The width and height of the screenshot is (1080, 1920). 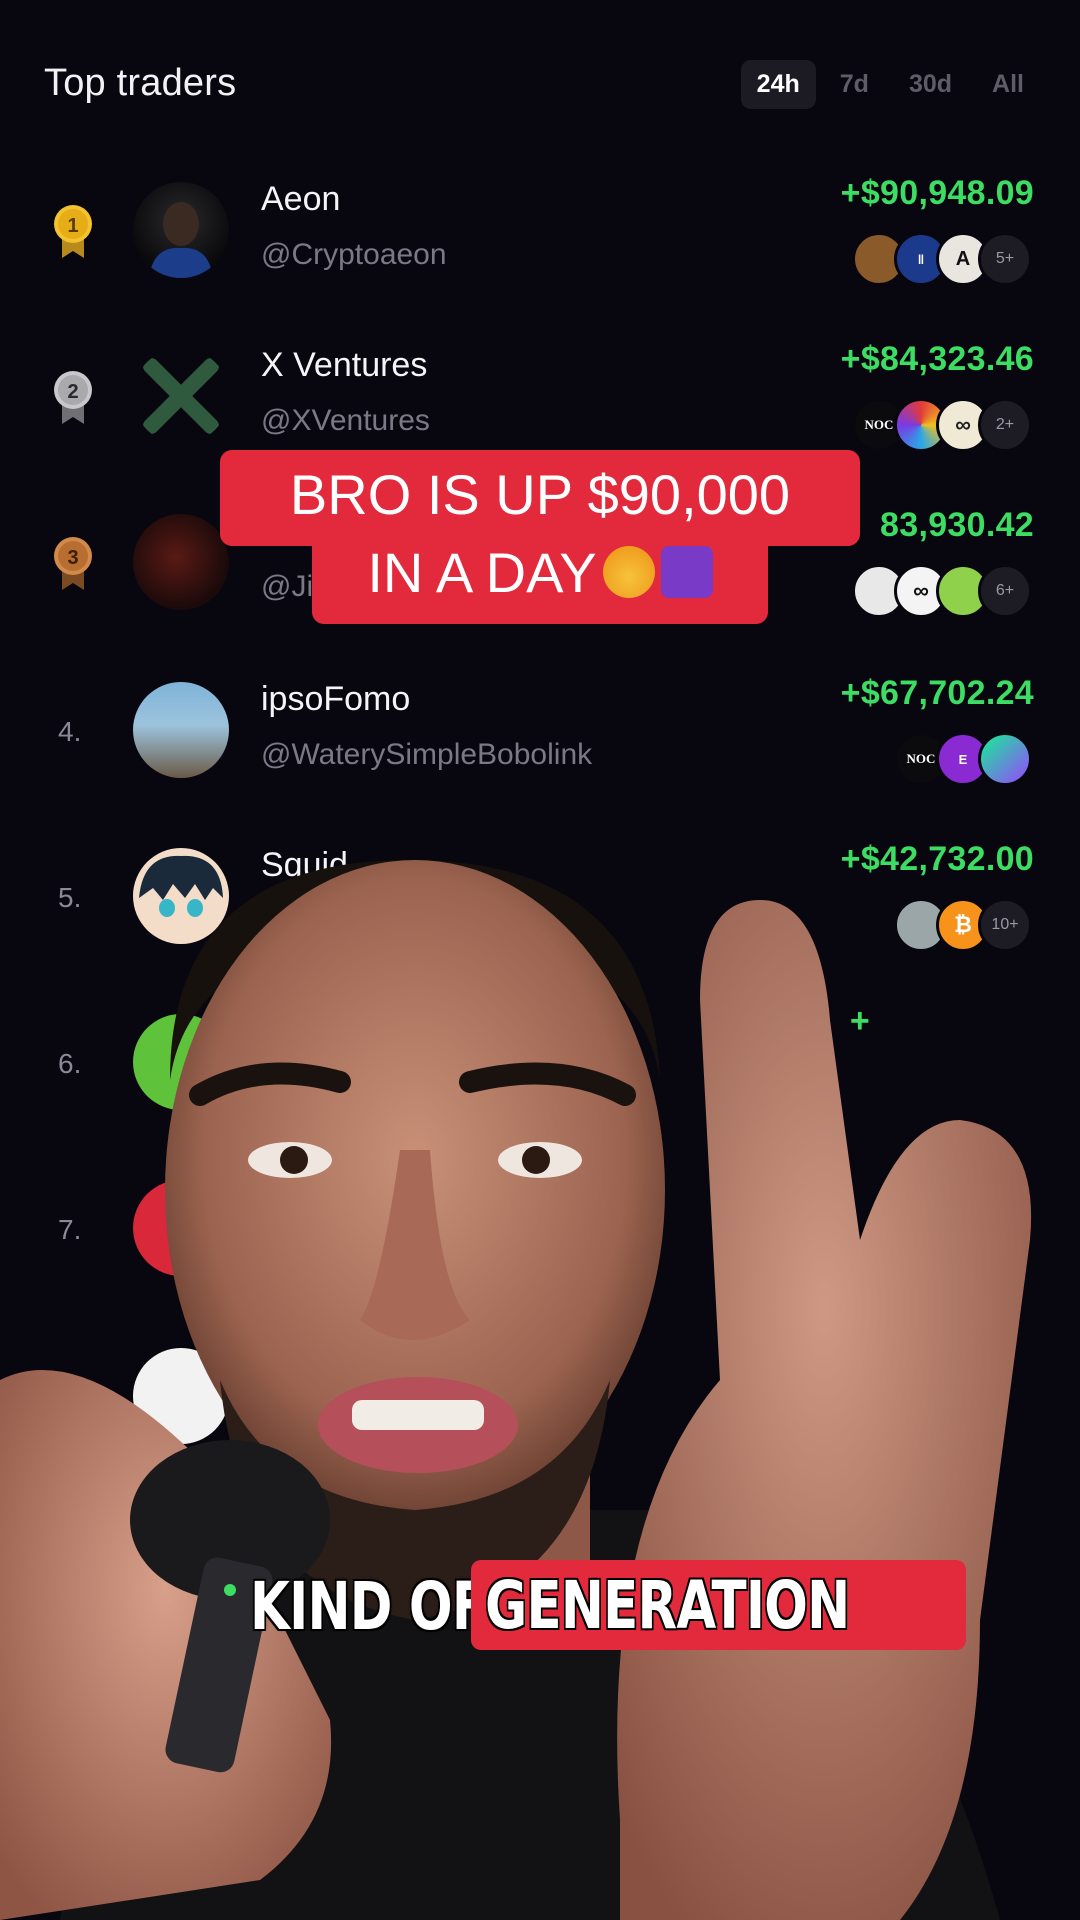 What do you see at coordinates (937, 693) in the screenshot?
I see `trader-pnl: +$67,702.24` at bounding box center [937, 693].